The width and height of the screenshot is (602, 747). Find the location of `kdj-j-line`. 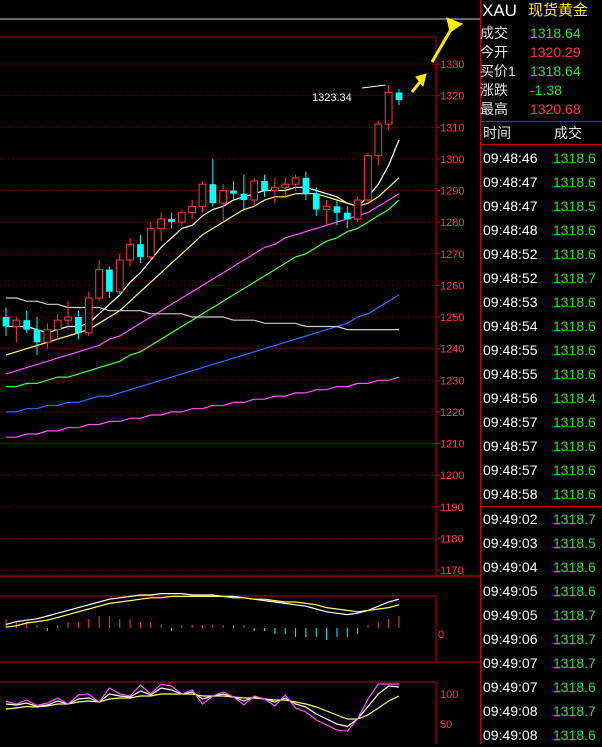

kdj-j-line is located at coordinates (202, 707).